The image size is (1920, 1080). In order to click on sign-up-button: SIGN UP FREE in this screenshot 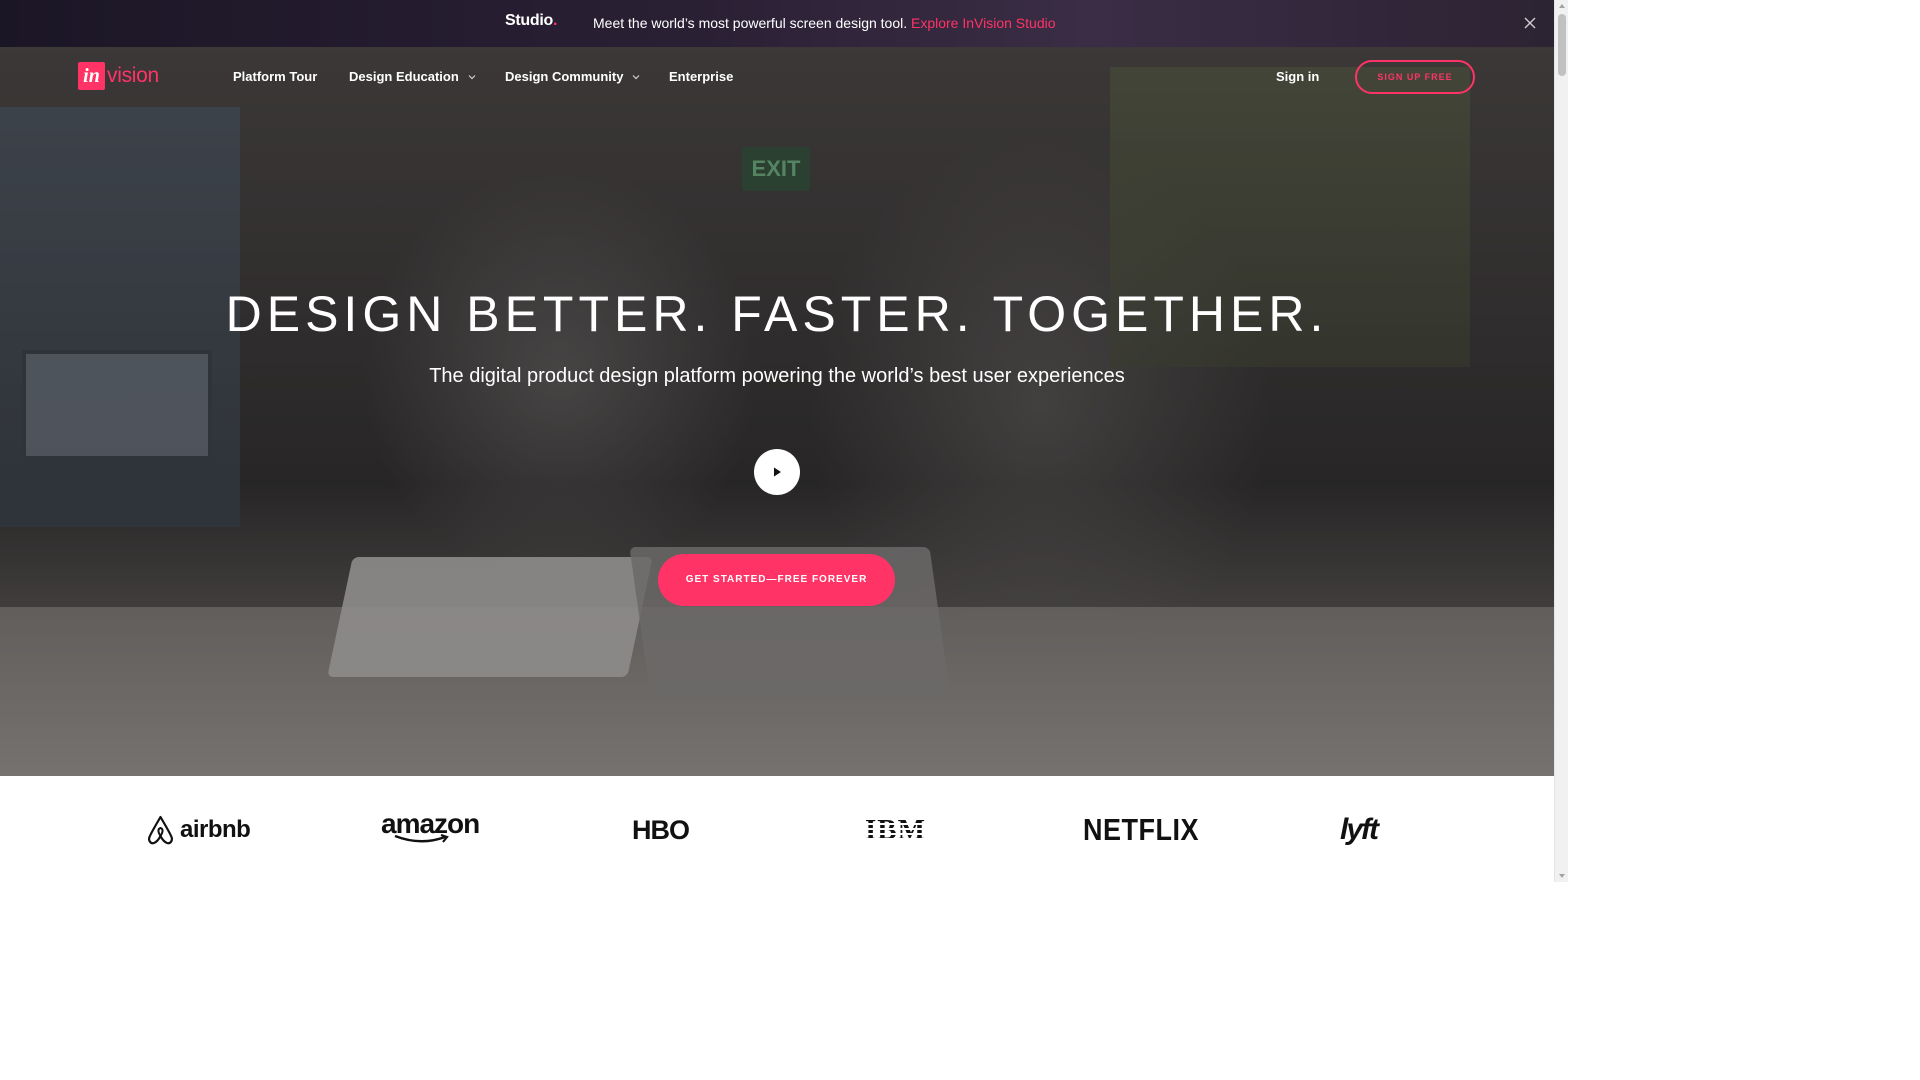, I will do `click(1415, 77)`.